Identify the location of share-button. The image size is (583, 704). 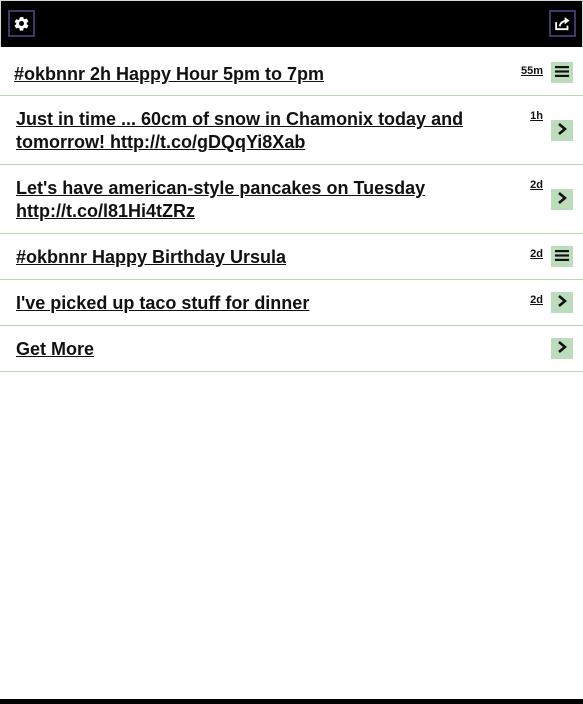
(562, 23).